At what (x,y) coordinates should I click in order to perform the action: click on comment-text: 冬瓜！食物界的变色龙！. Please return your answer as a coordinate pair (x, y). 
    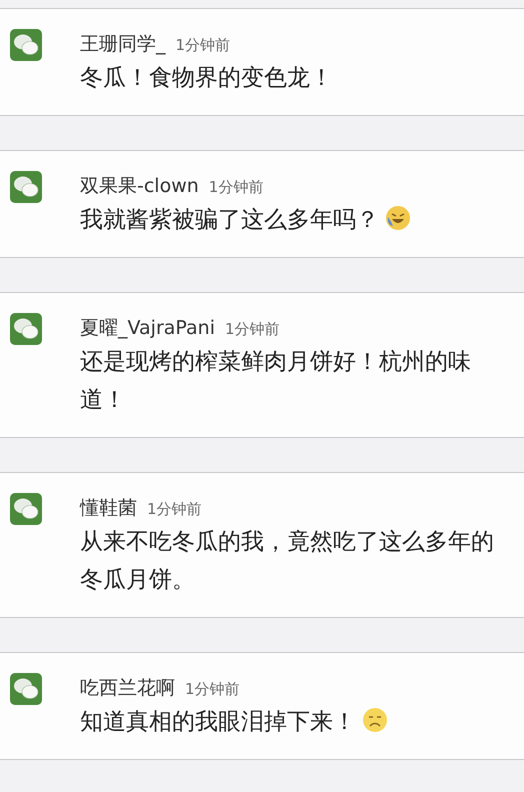
    Looking at the image, I should click on (206, 78).